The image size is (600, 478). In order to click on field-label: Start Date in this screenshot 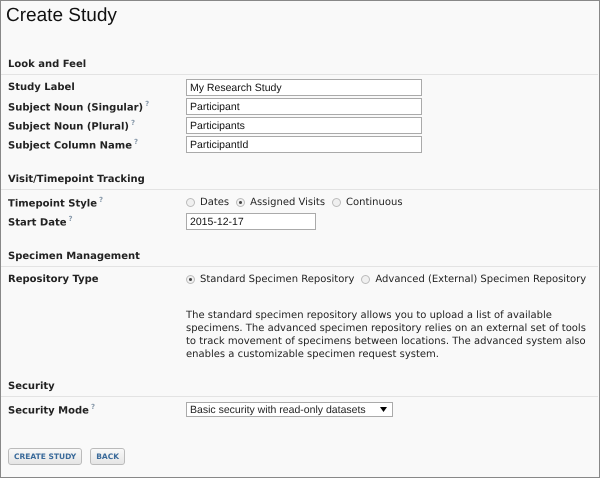, I will do `click(37, 222)`.